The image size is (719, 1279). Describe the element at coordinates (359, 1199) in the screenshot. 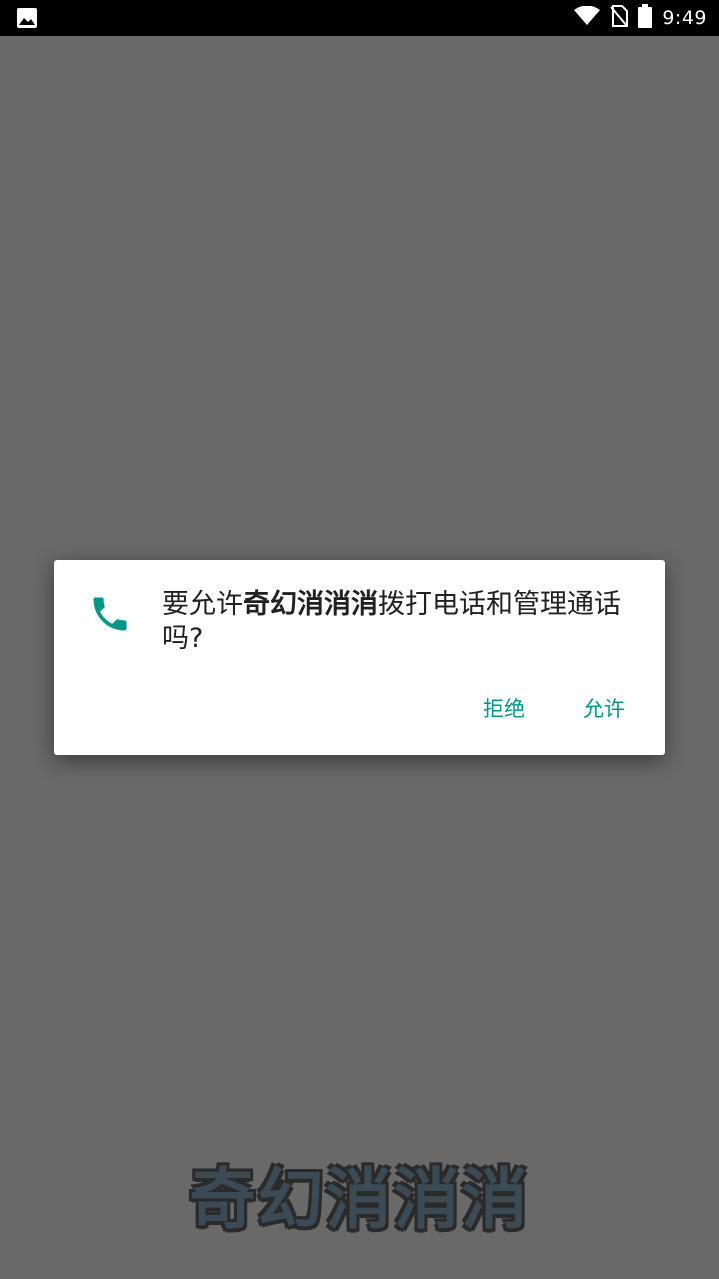

I see `game-title: 奇幻消消消` at that location.